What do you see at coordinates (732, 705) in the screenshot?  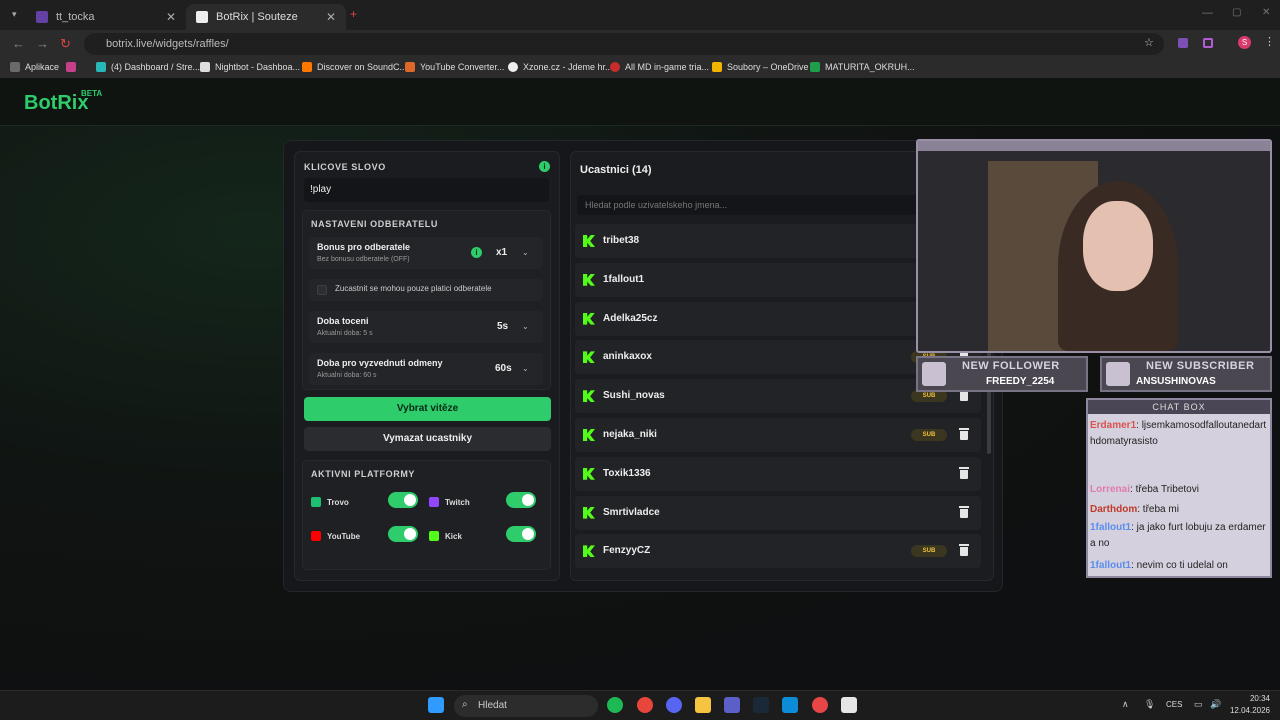 I see `teams-icon` at bounding box center [732, 705].